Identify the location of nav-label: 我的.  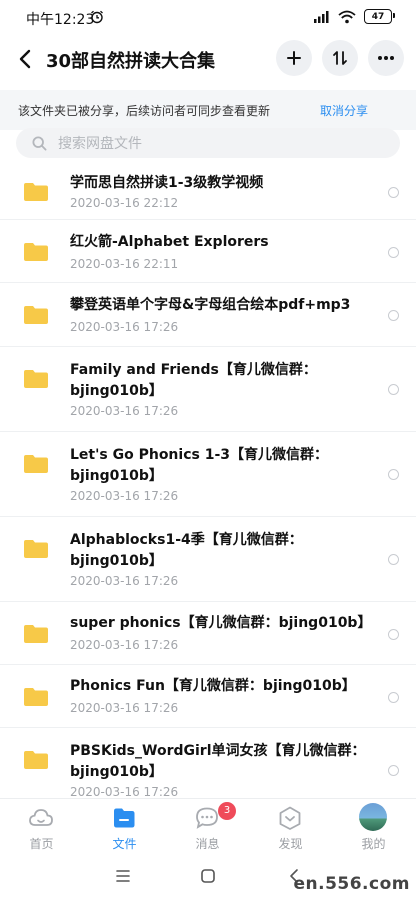
(373, 844).